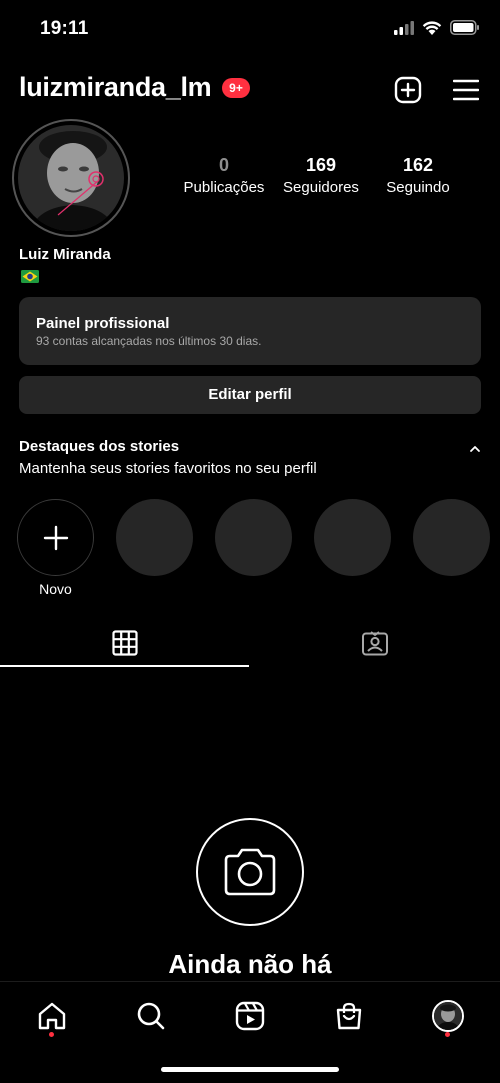 This screenshot has height=1083, width=500. Describe the element at coordinates (432, 28) in the screenshot. I see `wifi-icon` at that location.